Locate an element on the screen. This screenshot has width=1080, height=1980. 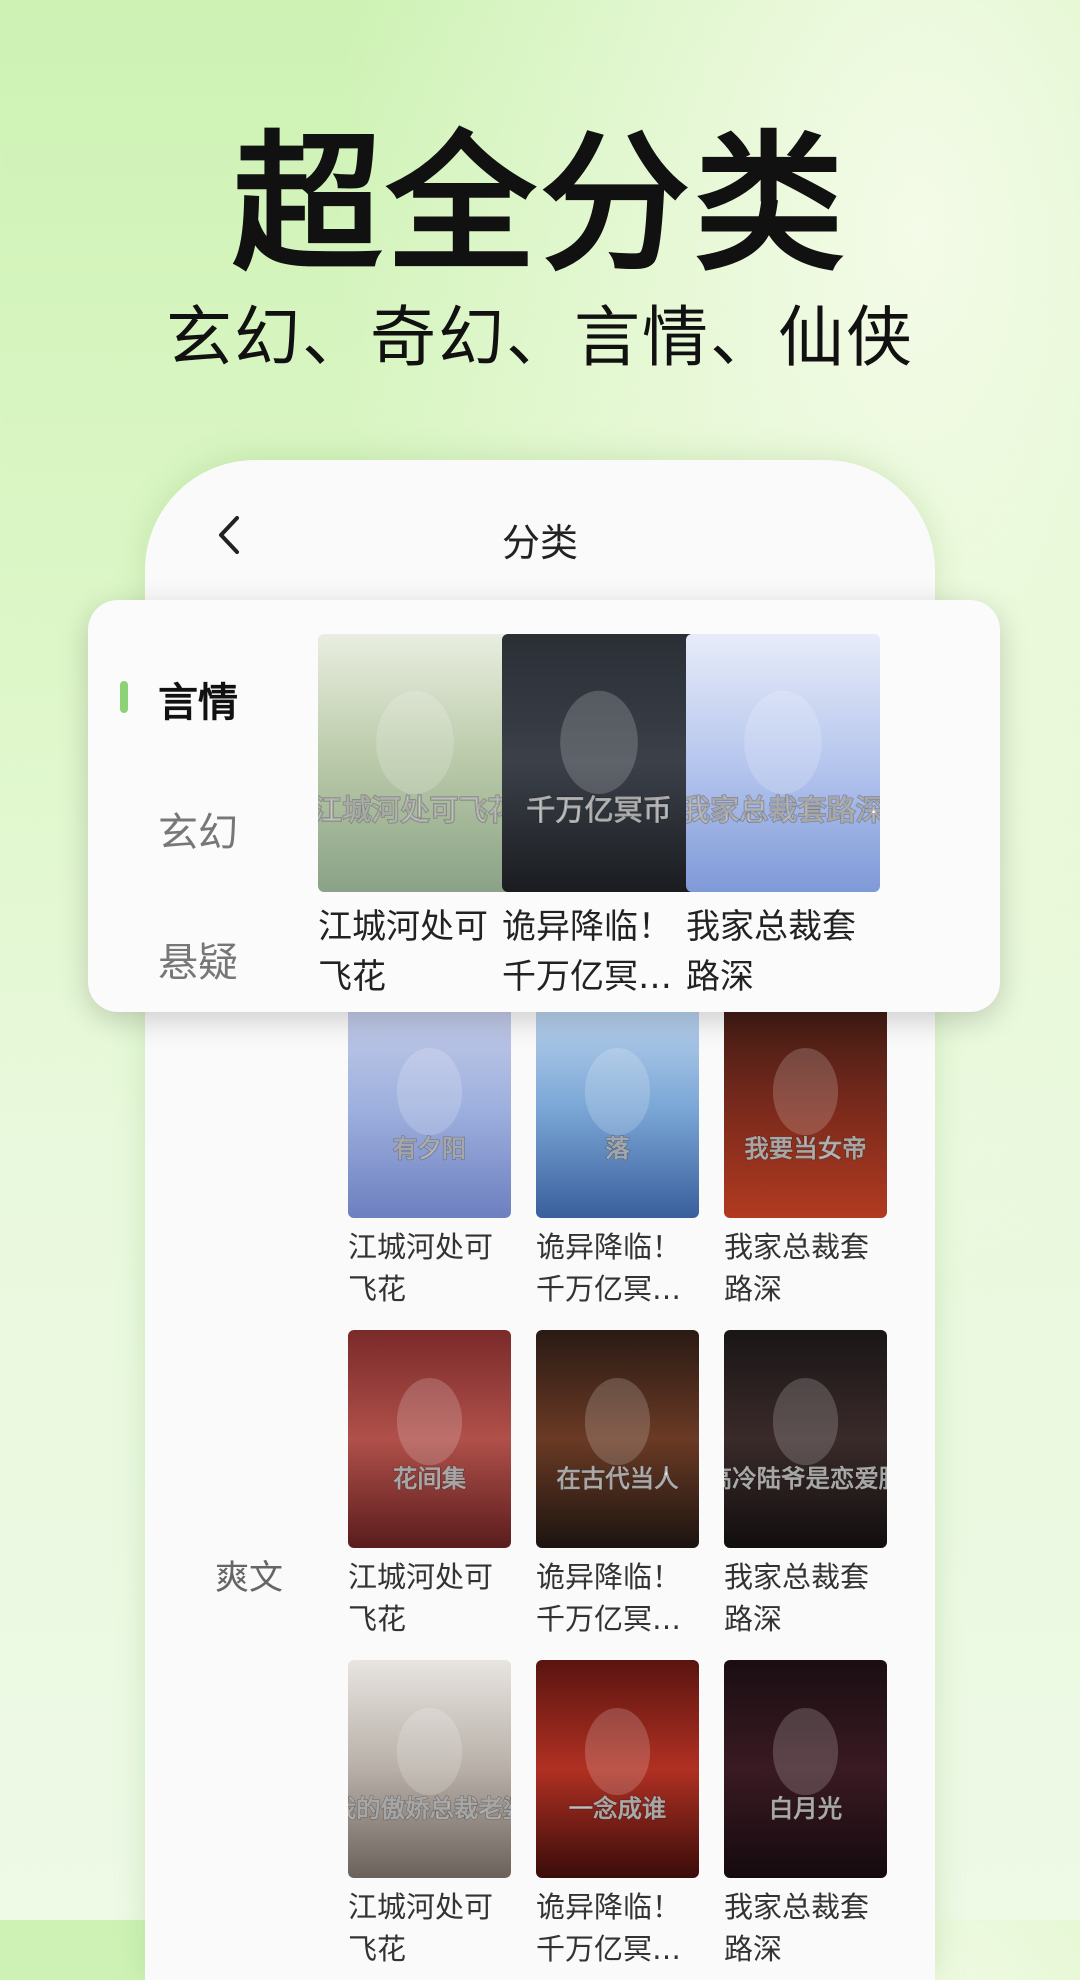
grid-book-card: 花间集江城河处可 飞花 is located at coordinates (429, 1485).